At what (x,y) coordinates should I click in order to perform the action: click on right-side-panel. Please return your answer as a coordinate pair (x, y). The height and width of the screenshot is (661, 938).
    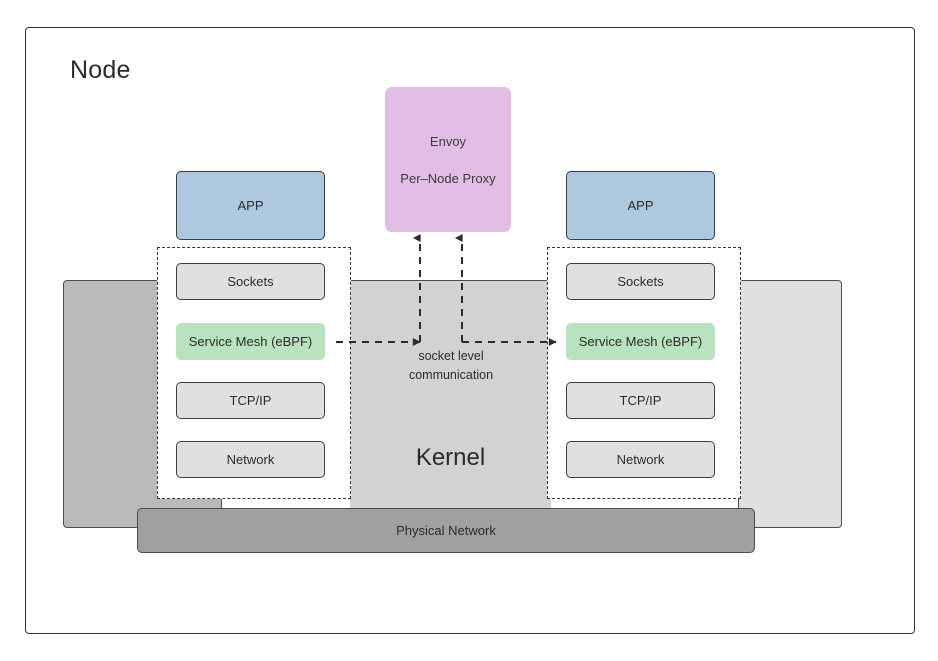
    Looking at the image, I should click on (790, 404).